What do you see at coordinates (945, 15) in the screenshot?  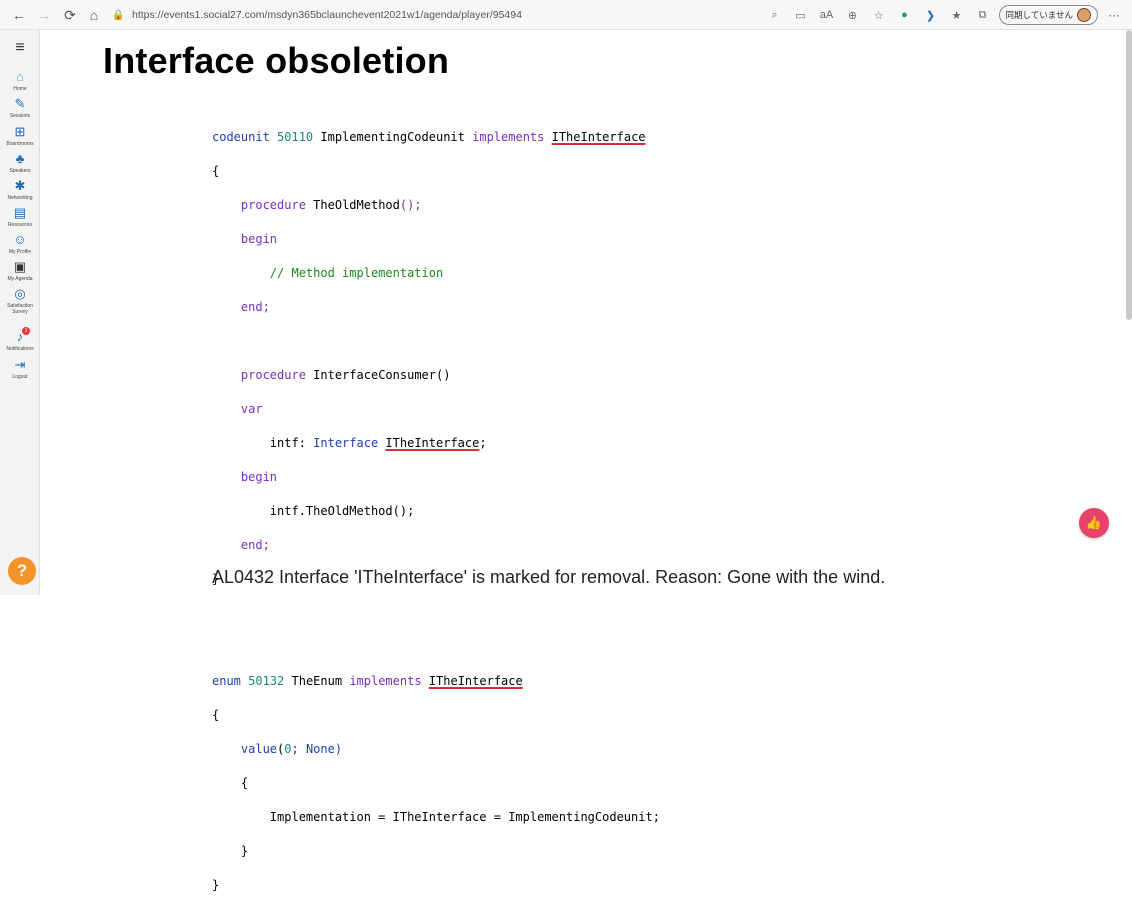 I see `browser-right-tools: ⌕ ▭ aA ⊕ ☆ ● ❯ ★ ⧉ 同期していません ⋯` at bounding box center [945, 15].